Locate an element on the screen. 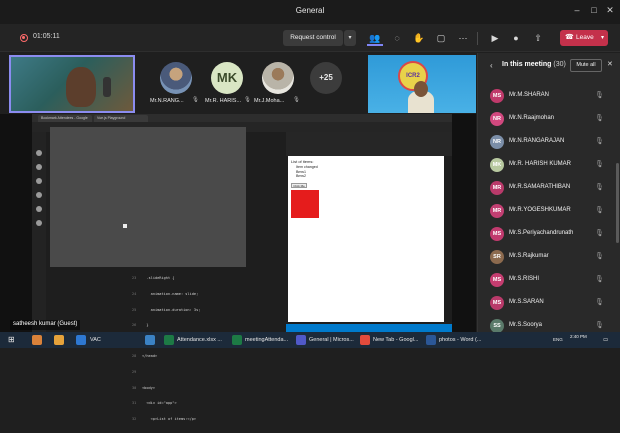 Image resolution: width=620 pixels, height=433 pixels. code-line: 28 </head> is located at coordinates (145, 356).